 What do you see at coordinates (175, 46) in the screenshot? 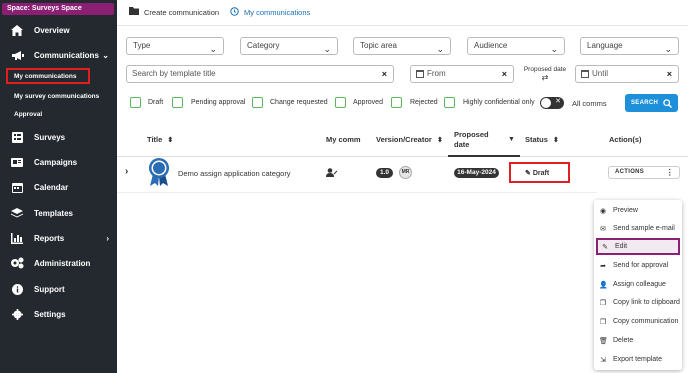
I see `type-select: Type ⌄` at bounding box center [175, 46].